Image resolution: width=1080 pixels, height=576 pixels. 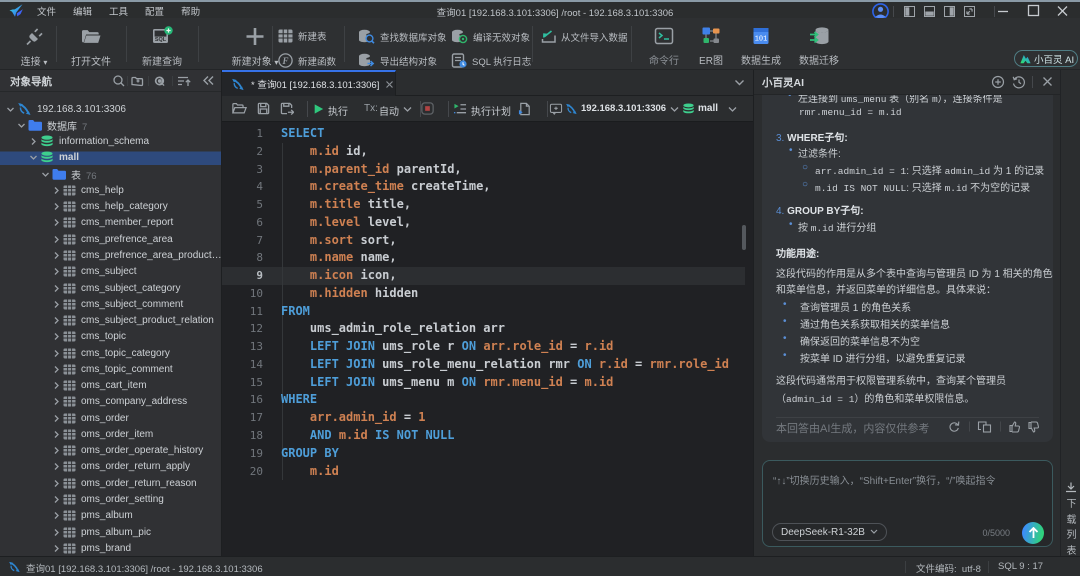 What do you see at coordinates (284, 61) in the screenshot?
I see `svg-text: F` at bounding box center [284, 61].